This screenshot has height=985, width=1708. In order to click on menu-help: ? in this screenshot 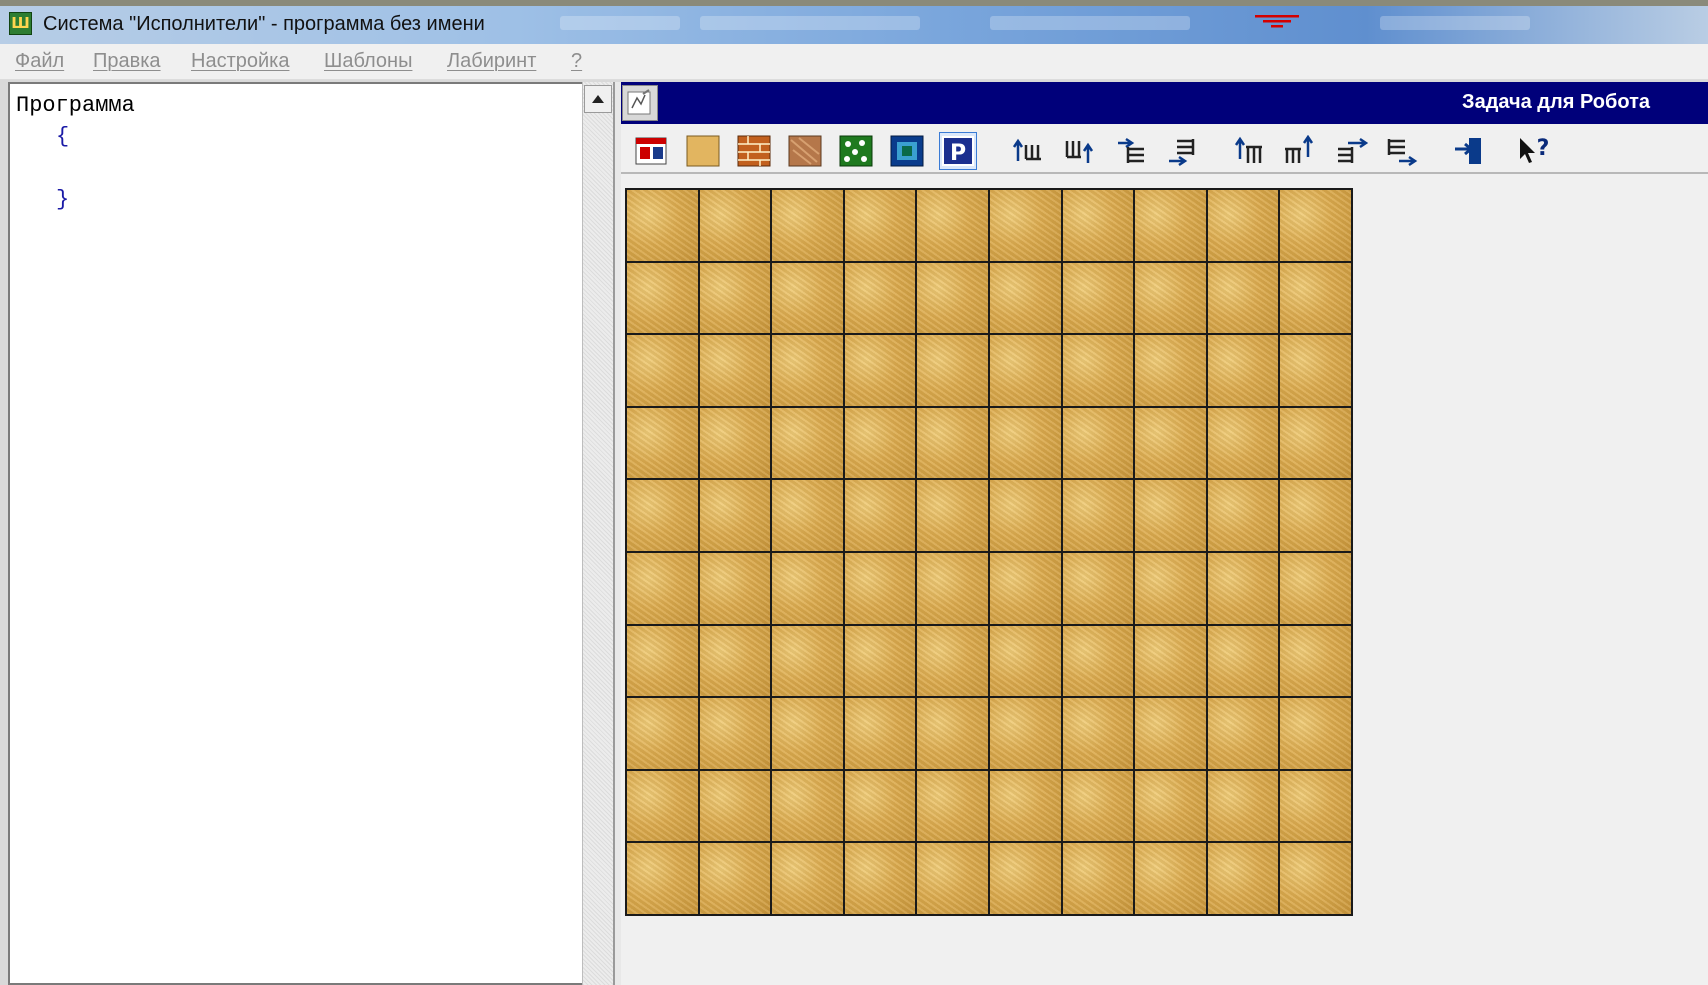, I will do `click(576, 61)`.